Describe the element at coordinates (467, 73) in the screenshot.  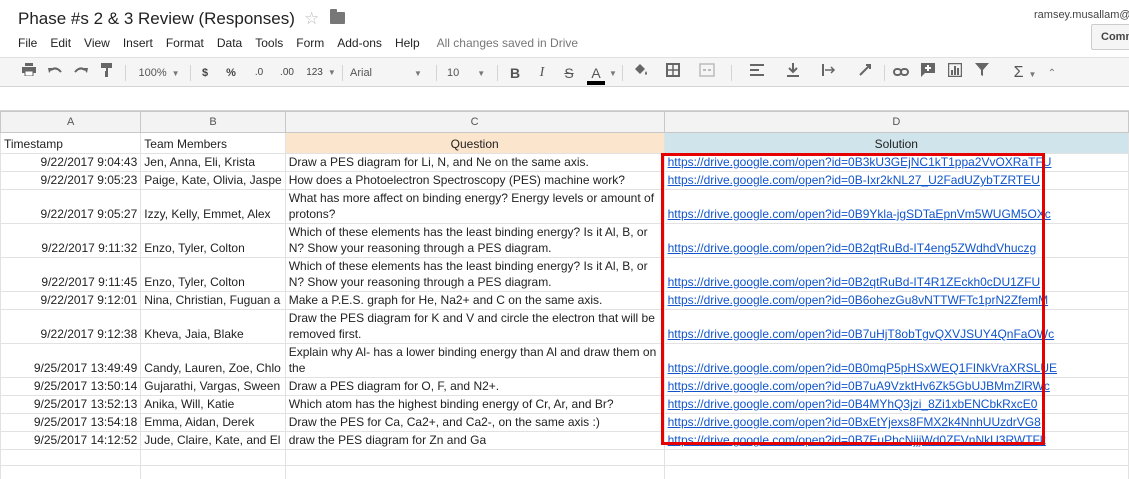
I see `font-size-select: 10 ▼` at that location.